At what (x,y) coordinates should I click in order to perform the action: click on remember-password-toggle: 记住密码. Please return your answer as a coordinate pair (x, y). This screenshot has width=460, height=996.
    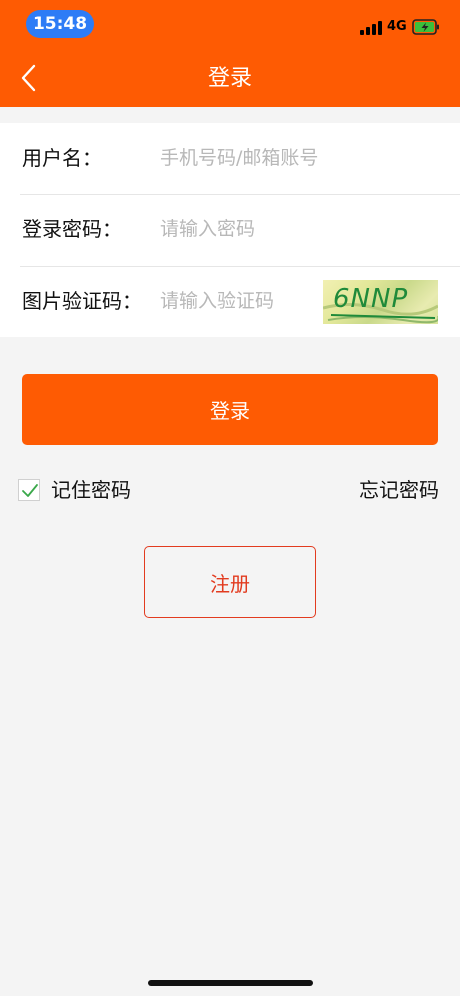
    Looking at the image, I should click on (74, 490).